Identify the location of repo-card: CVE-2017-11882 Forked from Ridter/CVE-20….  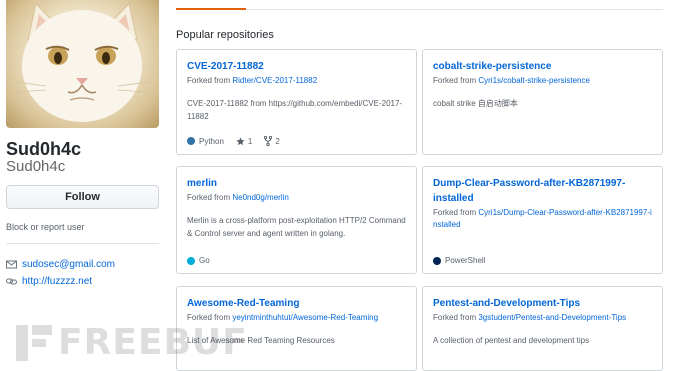
(296, 102).